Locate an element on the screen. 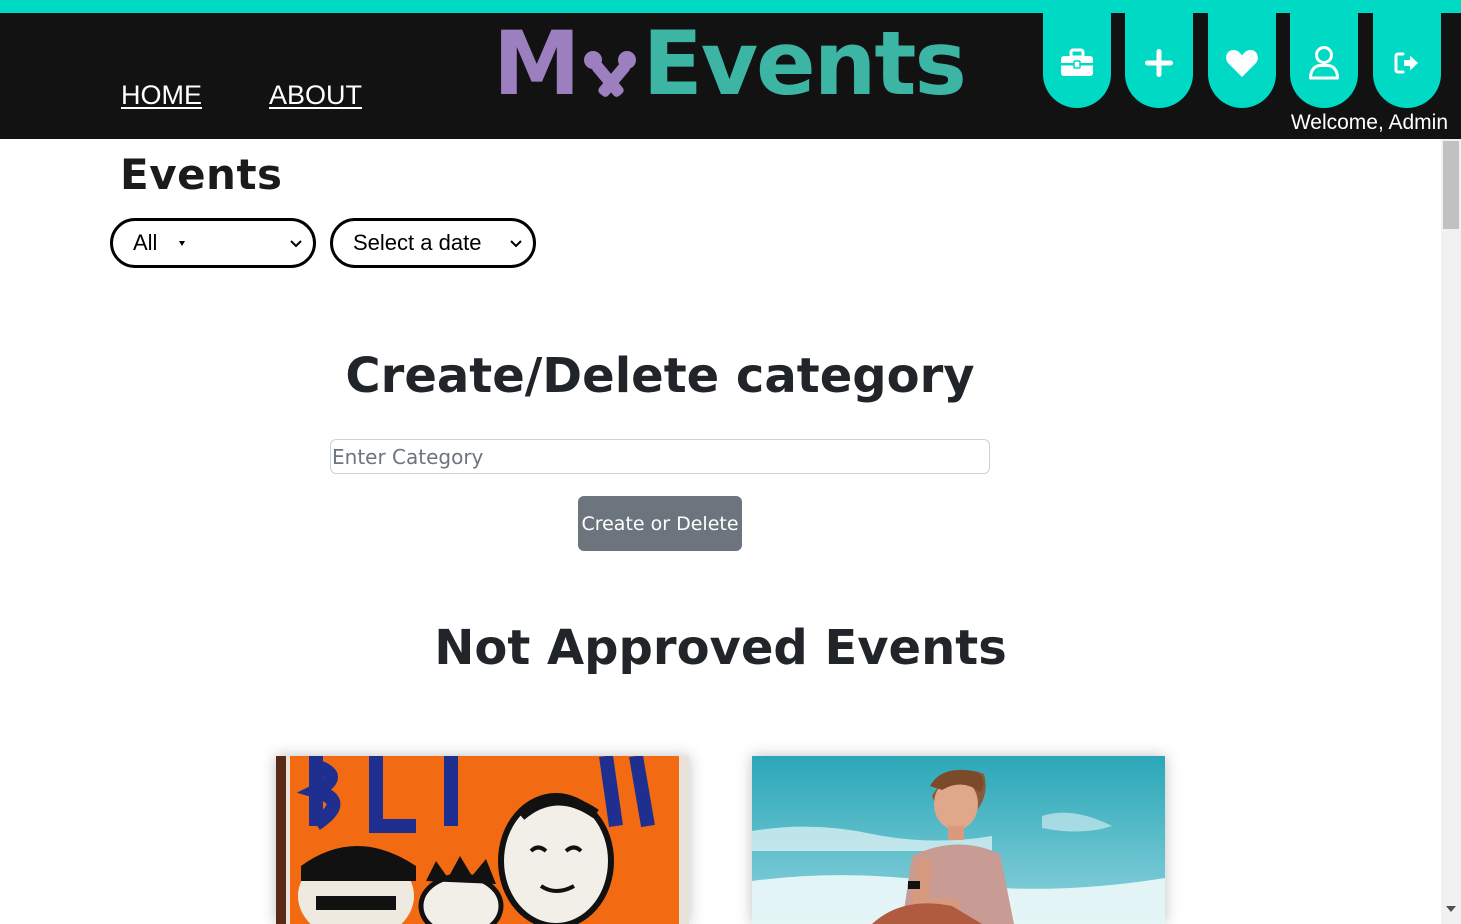  nav-about-link: ABOUT is located at coordinates (315, 95).